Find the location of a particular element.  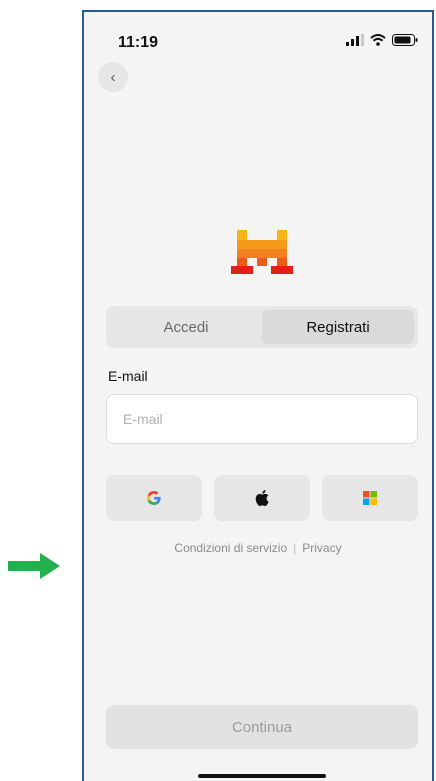

microsoft-login-button is located at coordinates (370, 498).